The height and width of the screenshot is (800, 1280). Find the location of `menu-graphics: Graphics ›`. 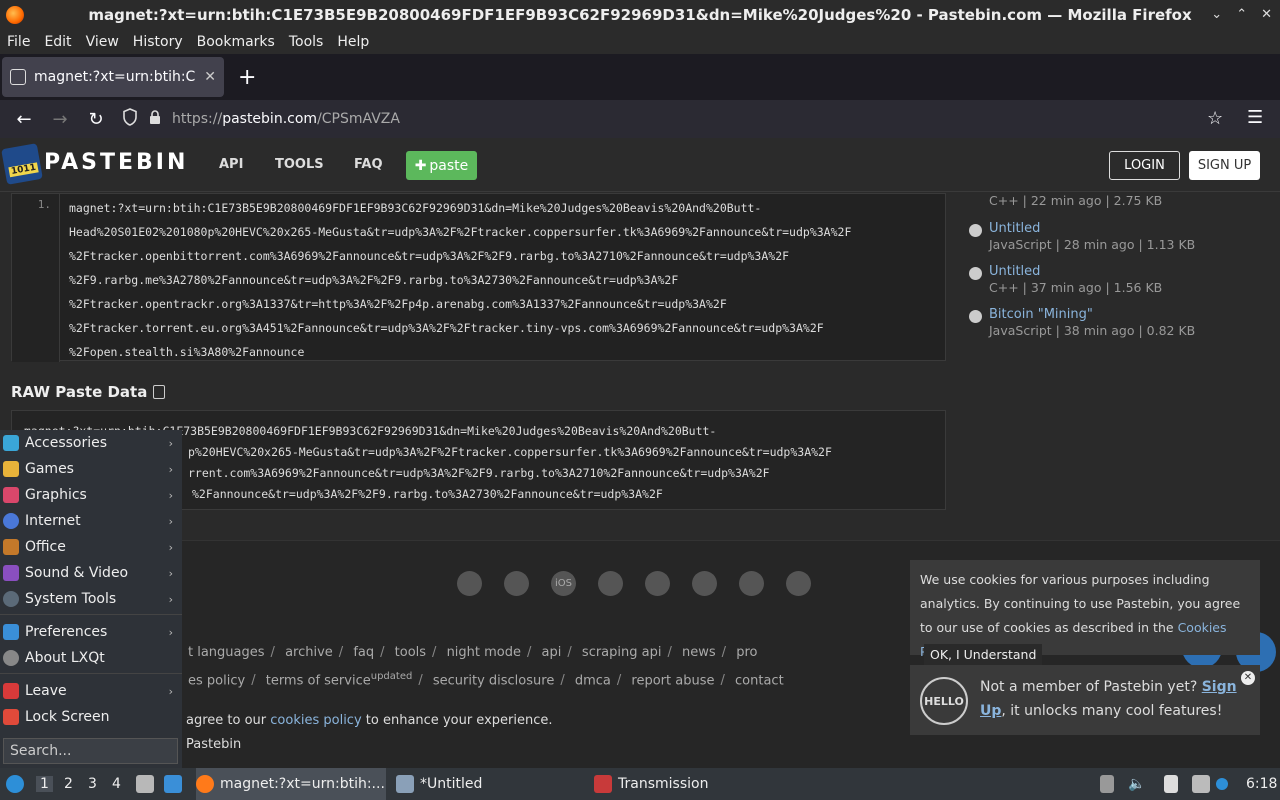

menu-graphics: Graphics › is located at coordinates (91, 495).